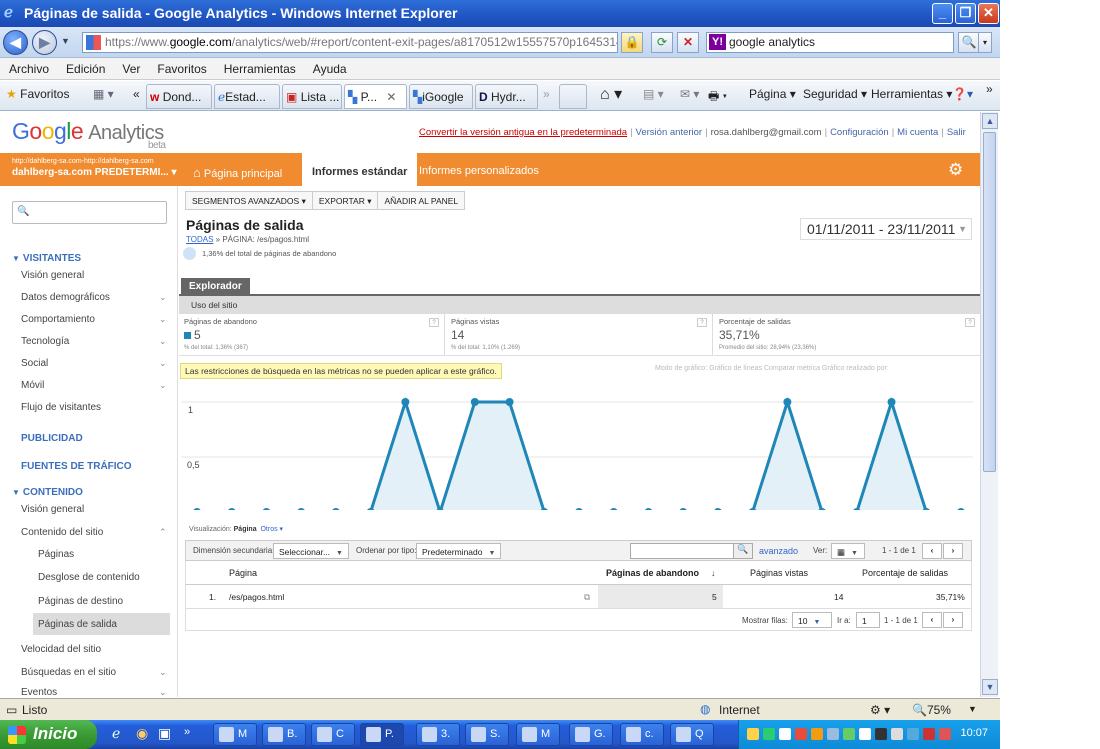  I want to click on quicklaunch-more-icon: », so click(187, 732).